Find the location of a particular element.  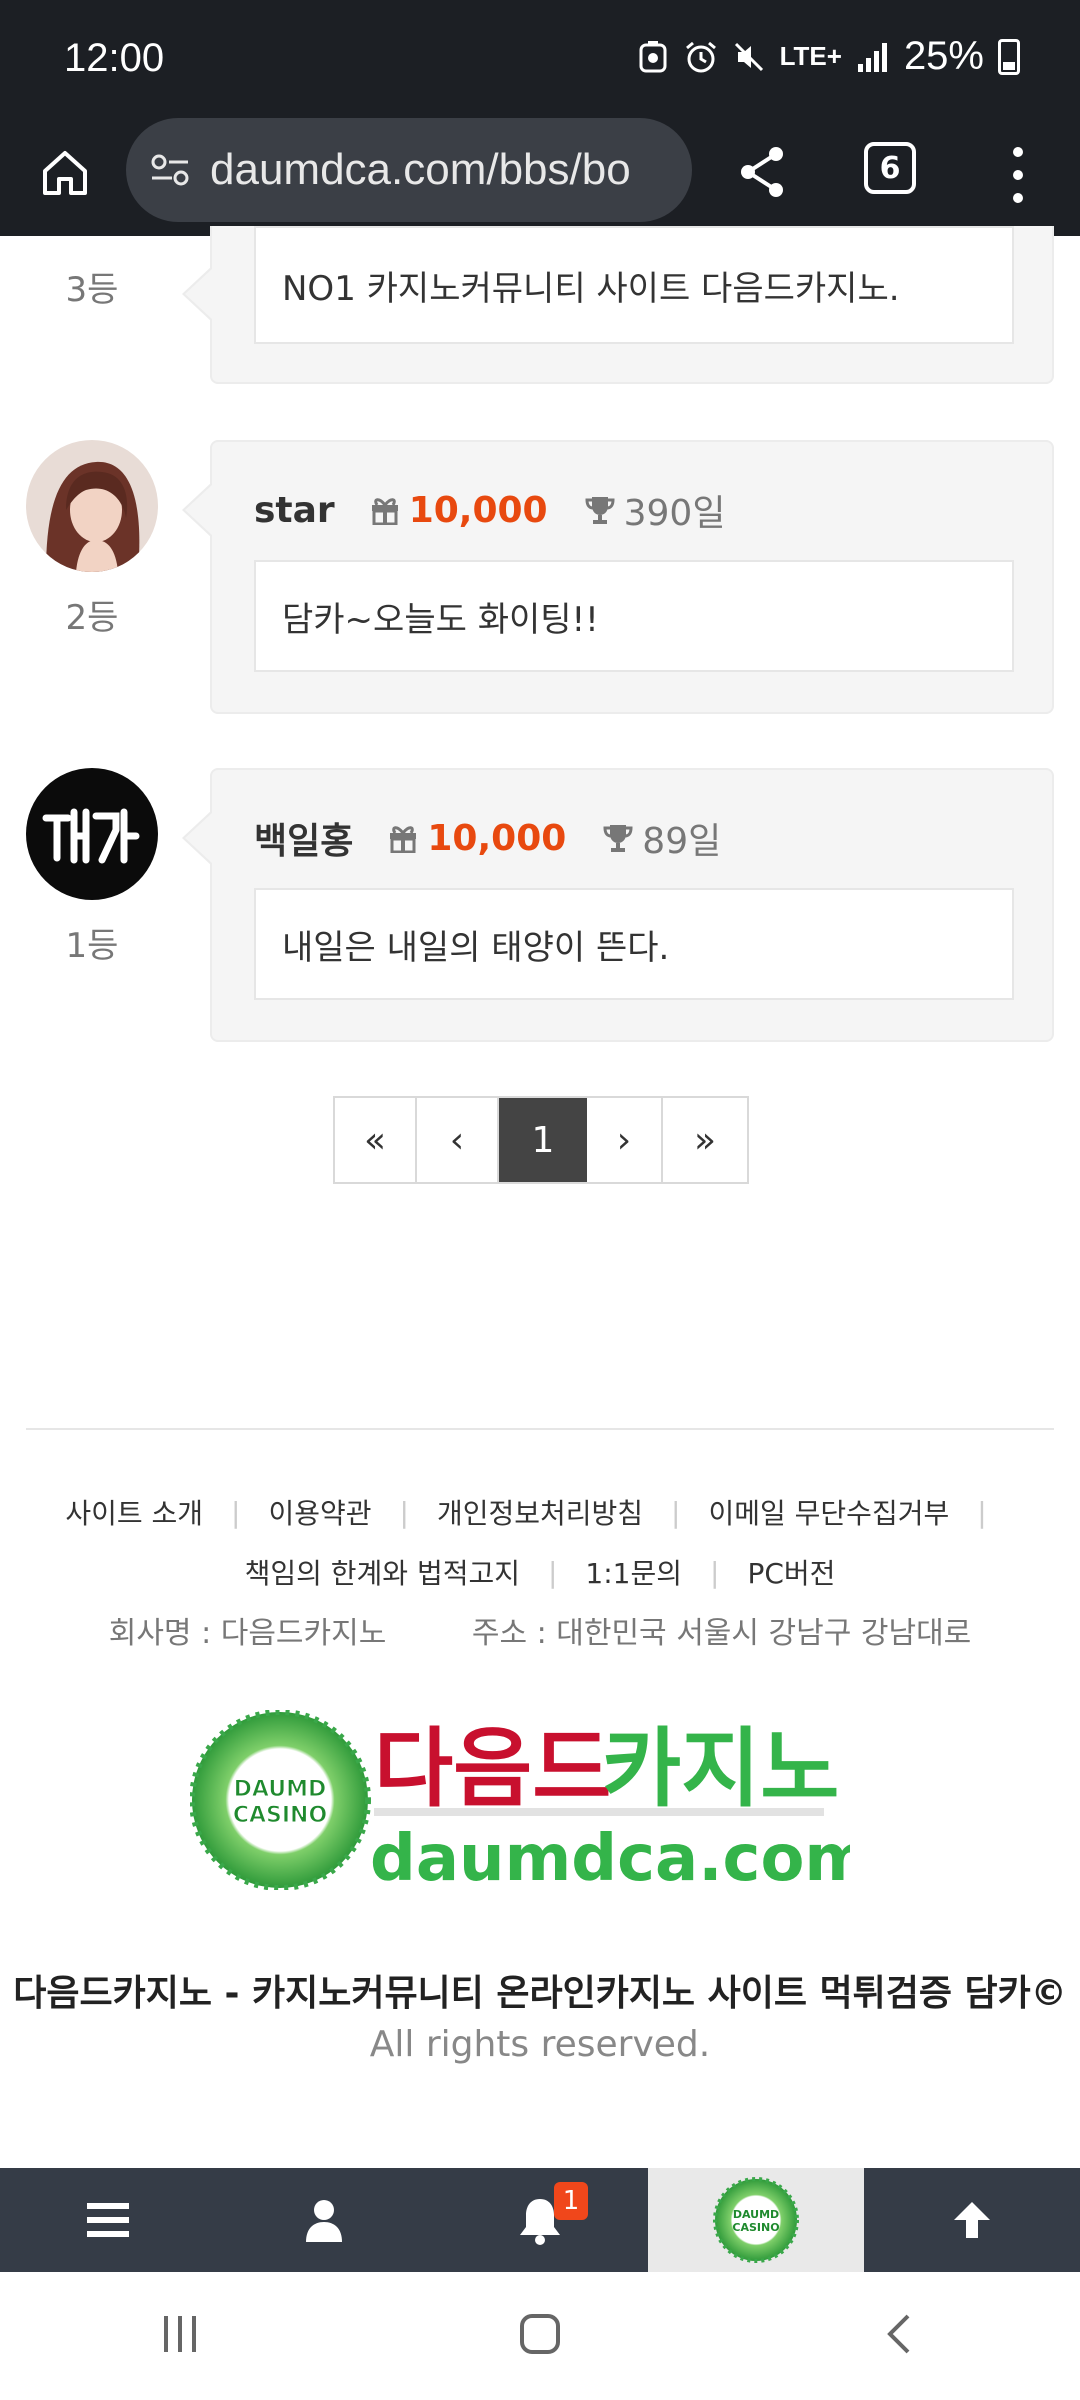

system-home-icon is located at coordinates (540, 2334).